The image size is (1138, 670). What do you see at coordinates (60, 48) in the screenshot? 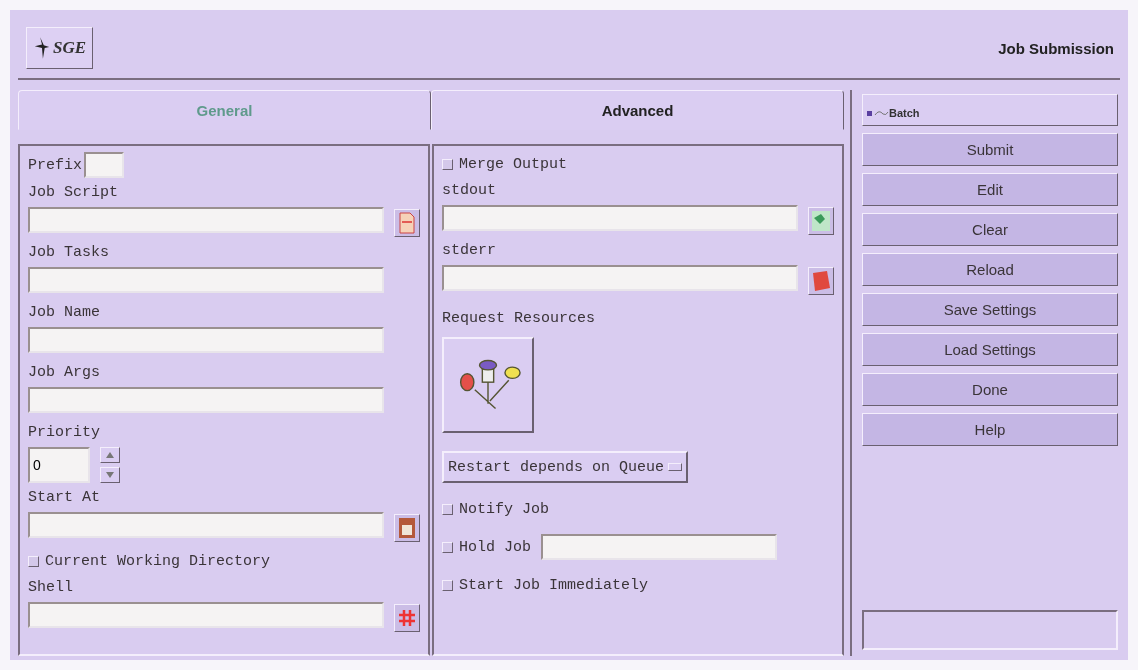
I see `logo-button: SGE` at bounding box center [60, 48].